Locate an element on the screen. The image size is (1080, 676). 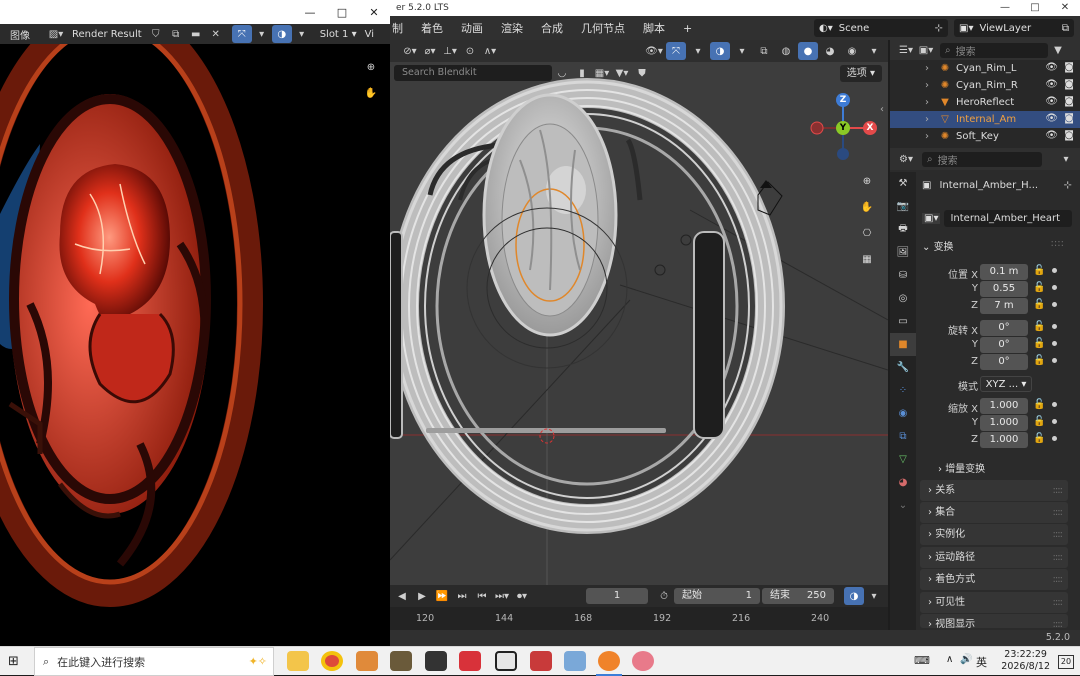
gizmo-menu-icon: ▾ is located at coordinates (262, 34).